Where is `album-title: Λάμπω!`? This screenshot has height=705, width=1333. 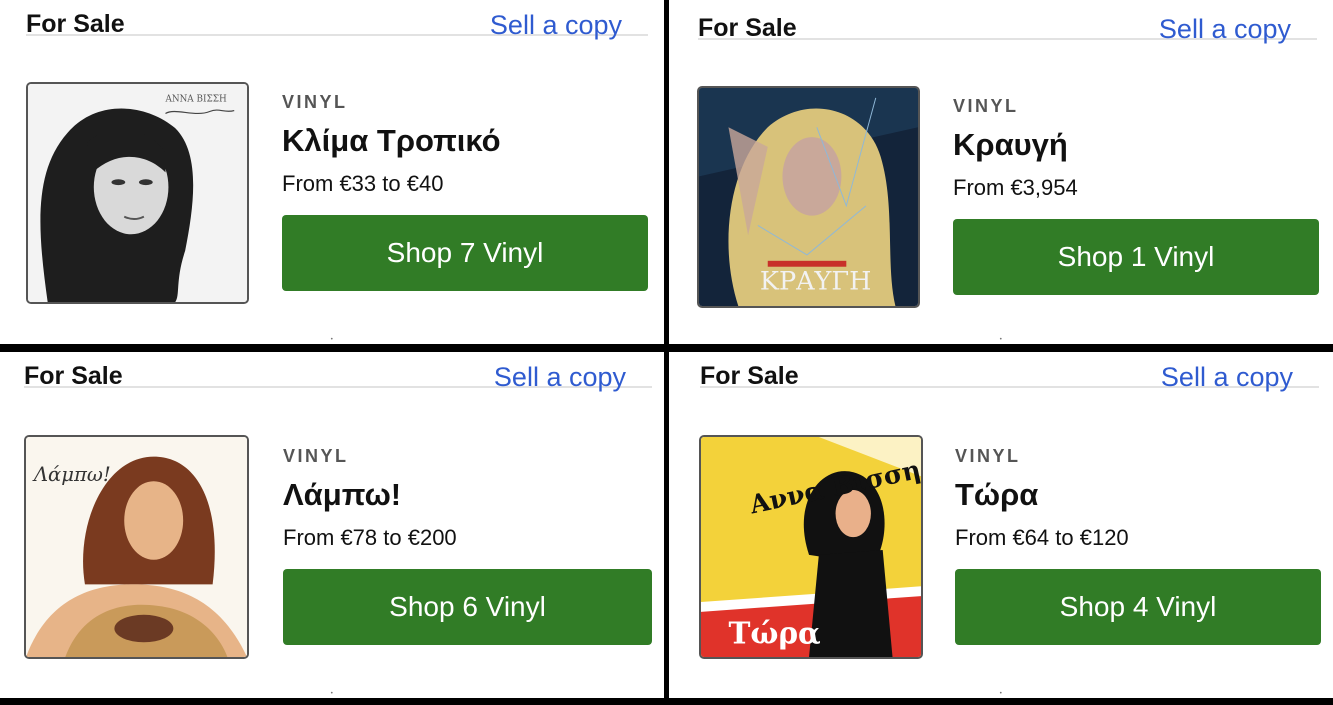 album-title: Λάμπω! is located at coordinates (465, 495).